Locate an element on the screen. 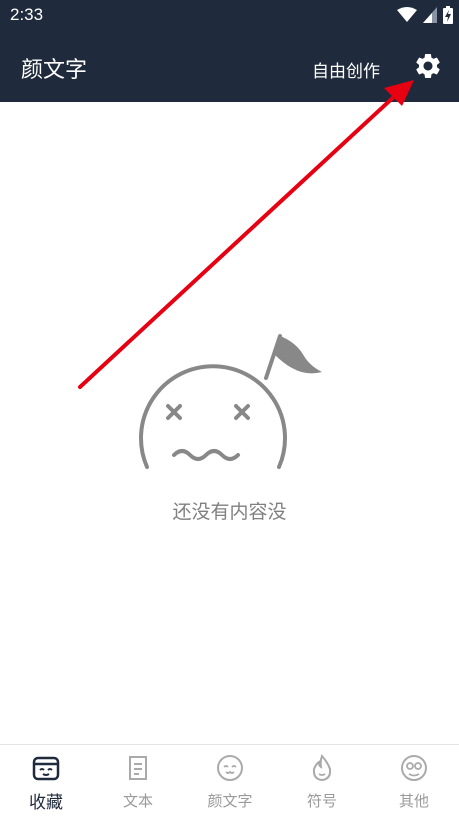 The width and height of the screenshot is (459, 817). free-create-button: 自由创作 is located at coordinates (346, 69).